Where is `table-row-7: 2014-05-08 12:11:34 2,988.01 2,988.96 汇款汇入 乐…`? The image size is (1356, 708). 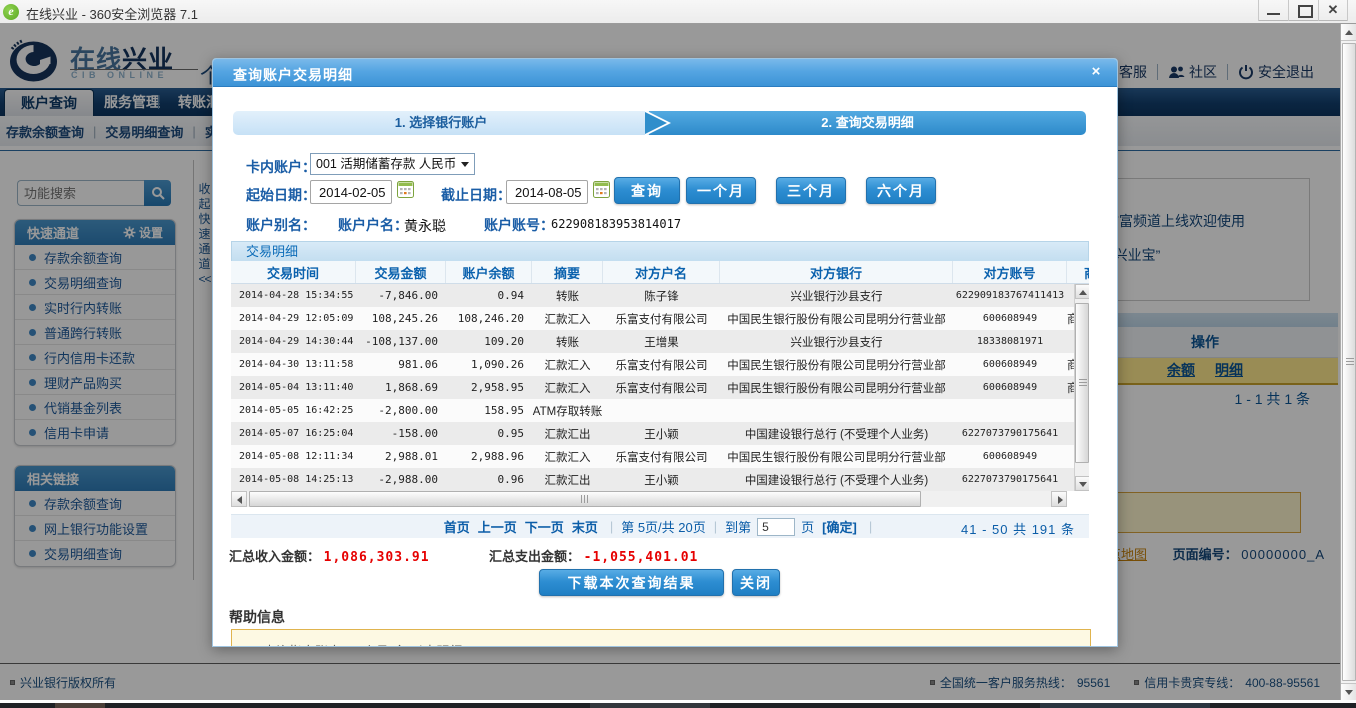 table-row-7: 2014-05-08 12:11:34 2,988.01 2,988.96 汇款汇入 乐… is located at coordinates (660, 456).